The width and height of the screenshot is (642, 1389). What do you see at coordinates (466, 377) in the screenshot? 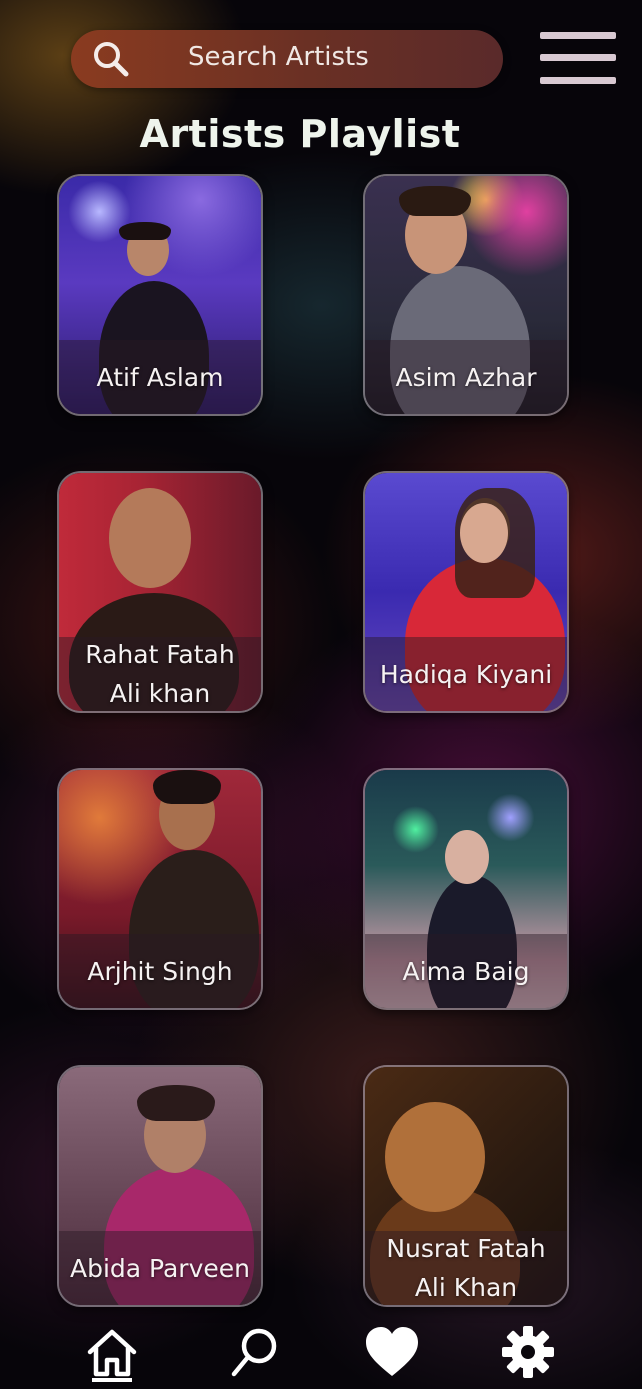
I see `artist-name-caption: Asim Azhar` at bounding box center [466, 377].